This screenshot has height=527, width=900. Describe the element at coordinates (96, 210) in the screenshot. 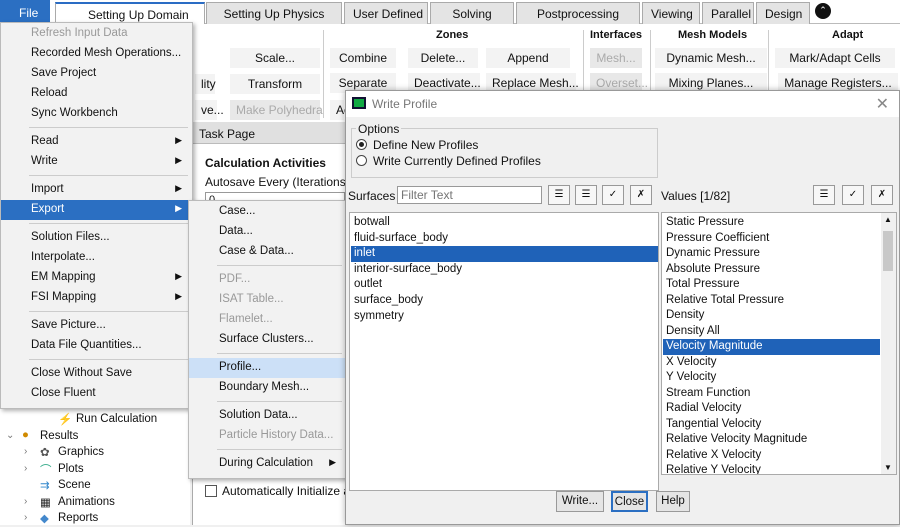

I see `menu-item-export: Export ▶` at that location.